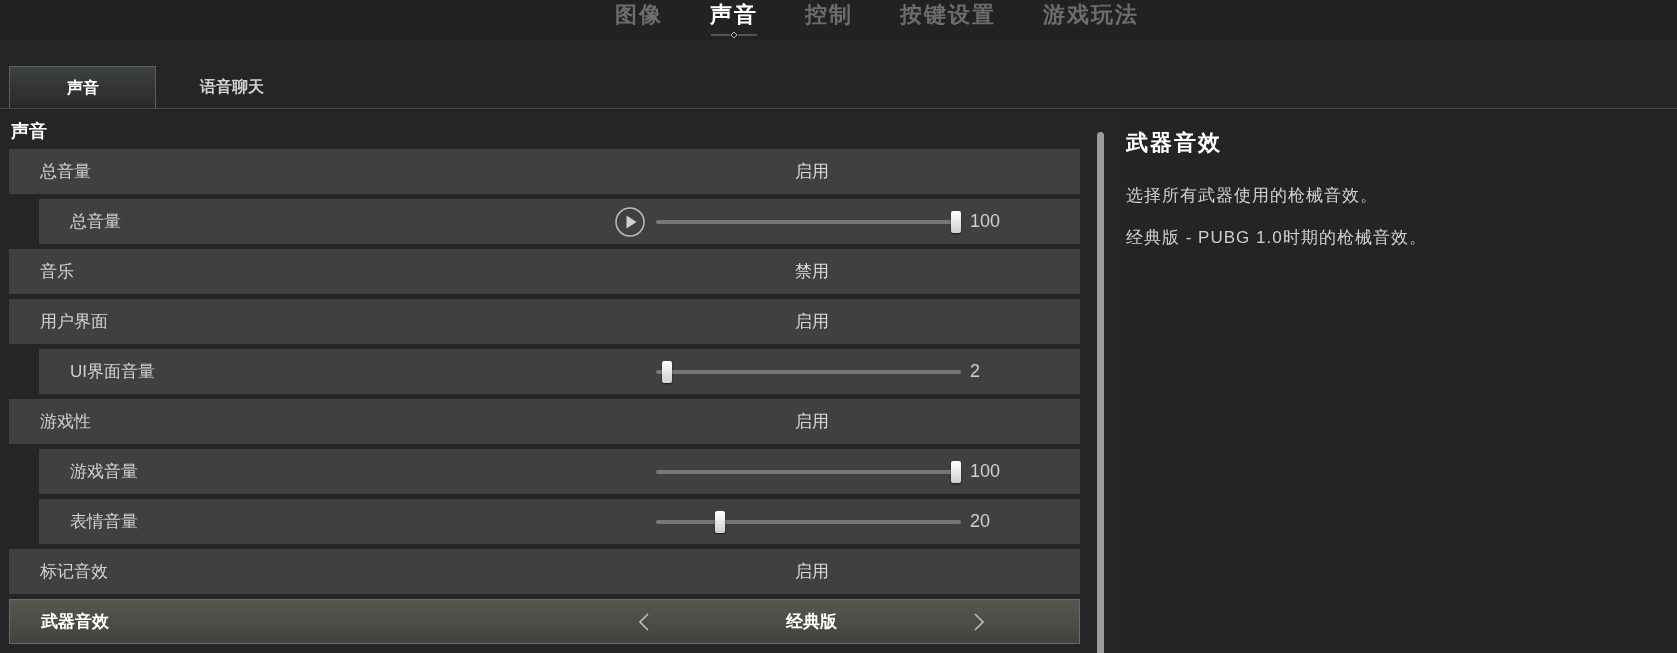  I want to click on setting-label: 游戏音量, so click(104, 471).